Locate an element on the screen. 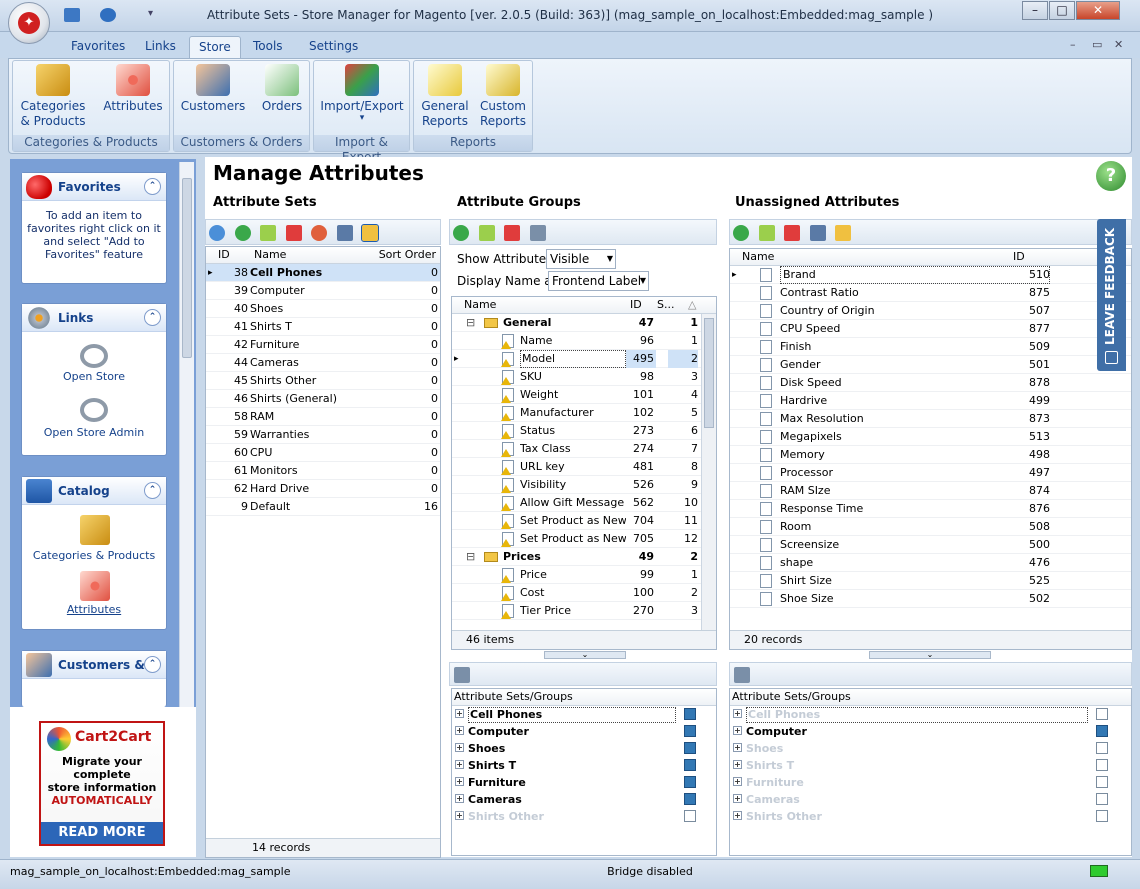 The image size is (1140, 889). table-row: Hardrive 499 is located at coordinates (930, 401).